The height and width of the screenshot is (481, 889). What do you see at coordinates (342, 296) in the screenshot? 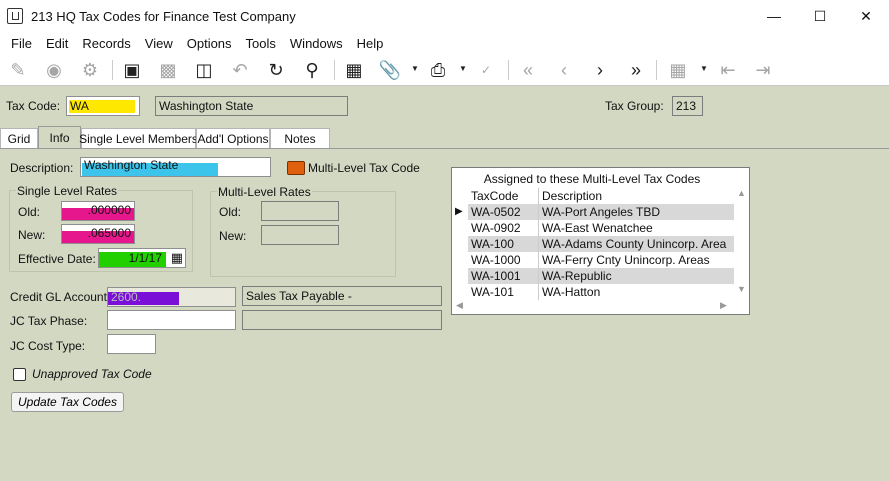
I see `credit-gl-description: Sales Tax Payable -` at bounding box center [342, 296].